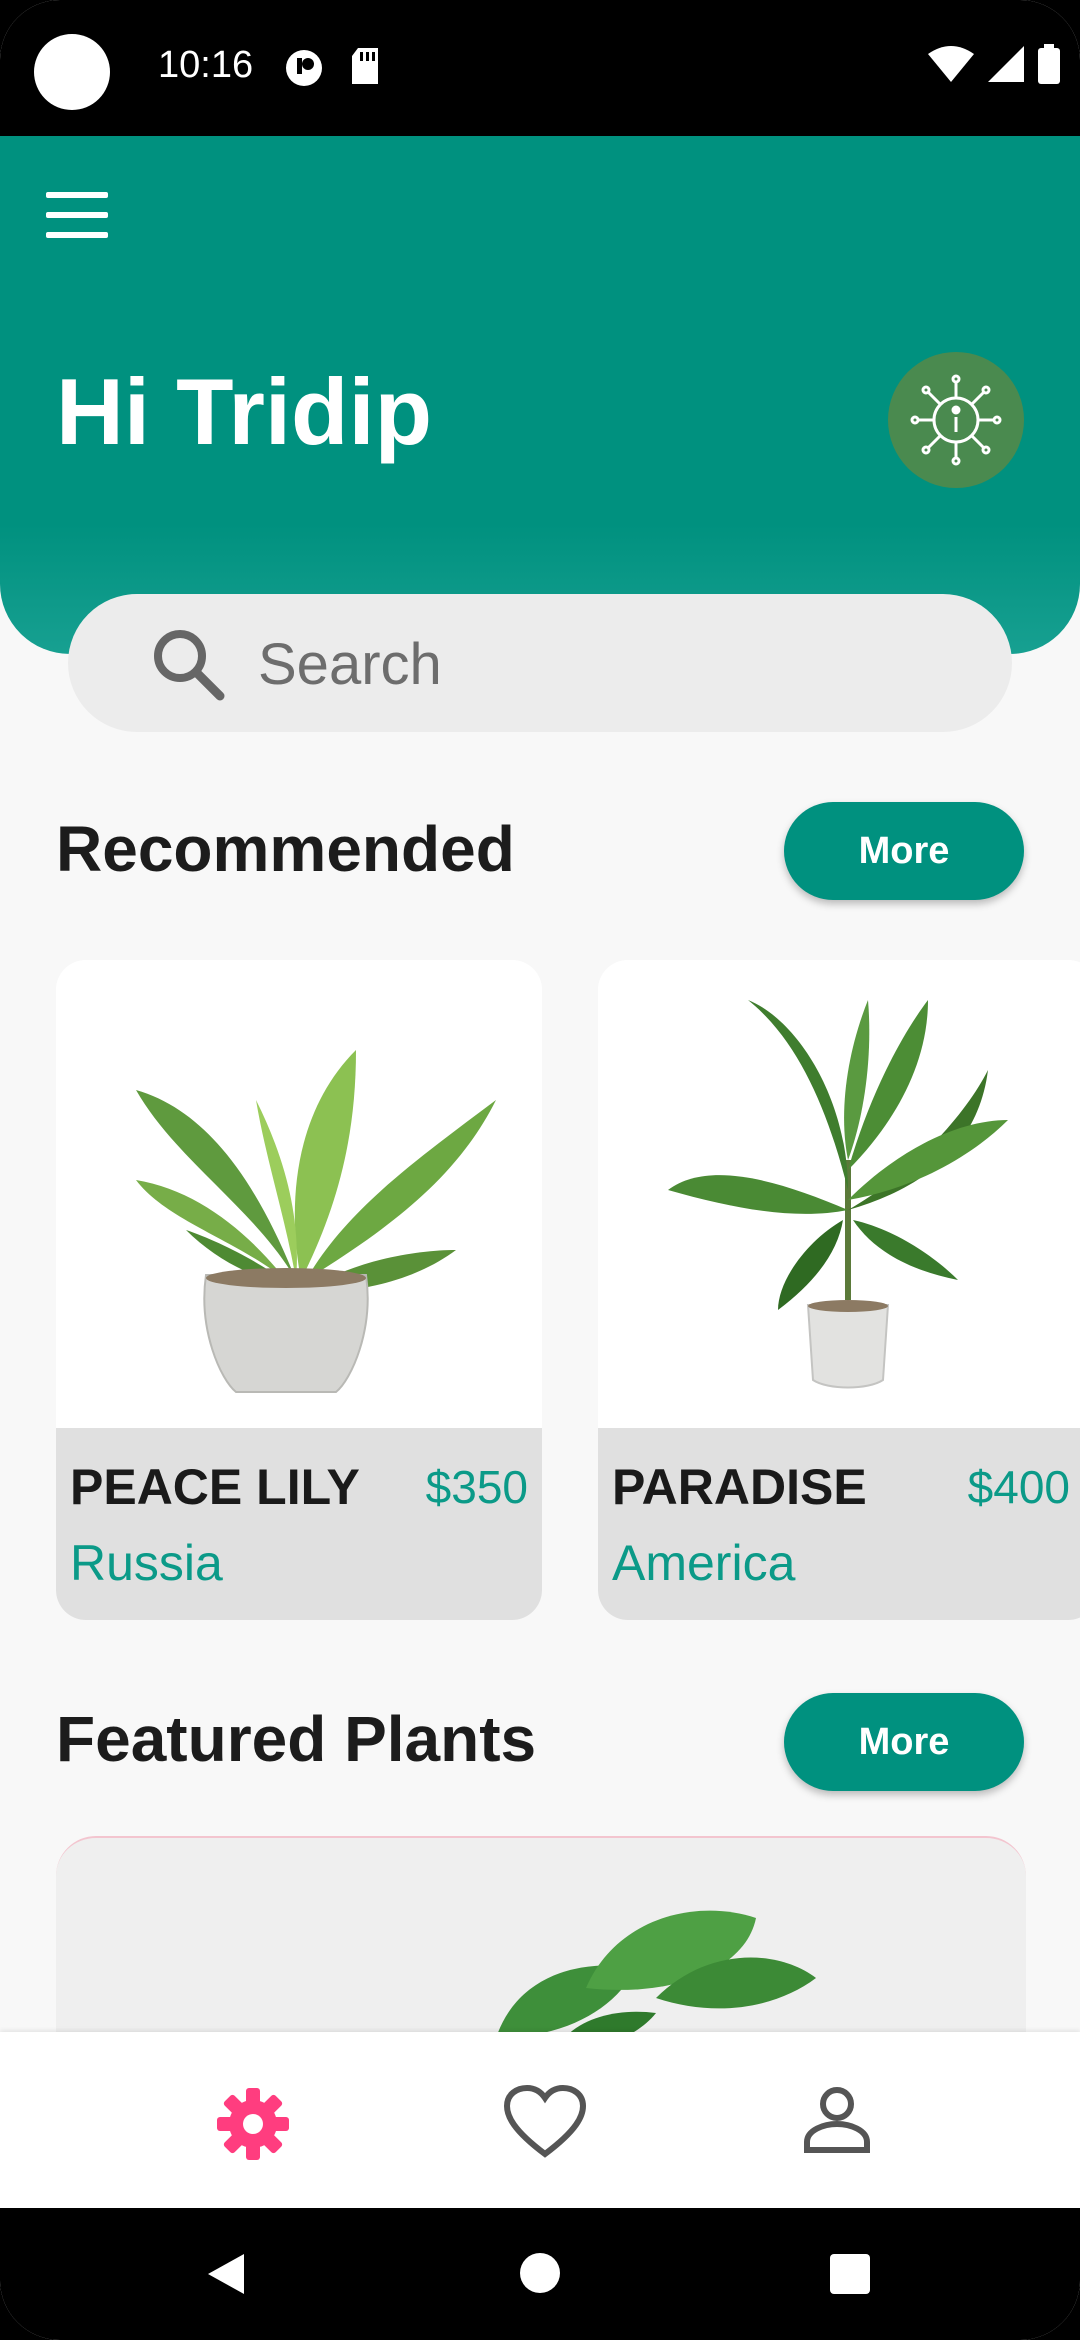 This screenshot has height=2340, width=1080. What do you see at coordinates (850, 2274) in the screenshot?
I see `recents-icon` at bounding box center [850, 2274].